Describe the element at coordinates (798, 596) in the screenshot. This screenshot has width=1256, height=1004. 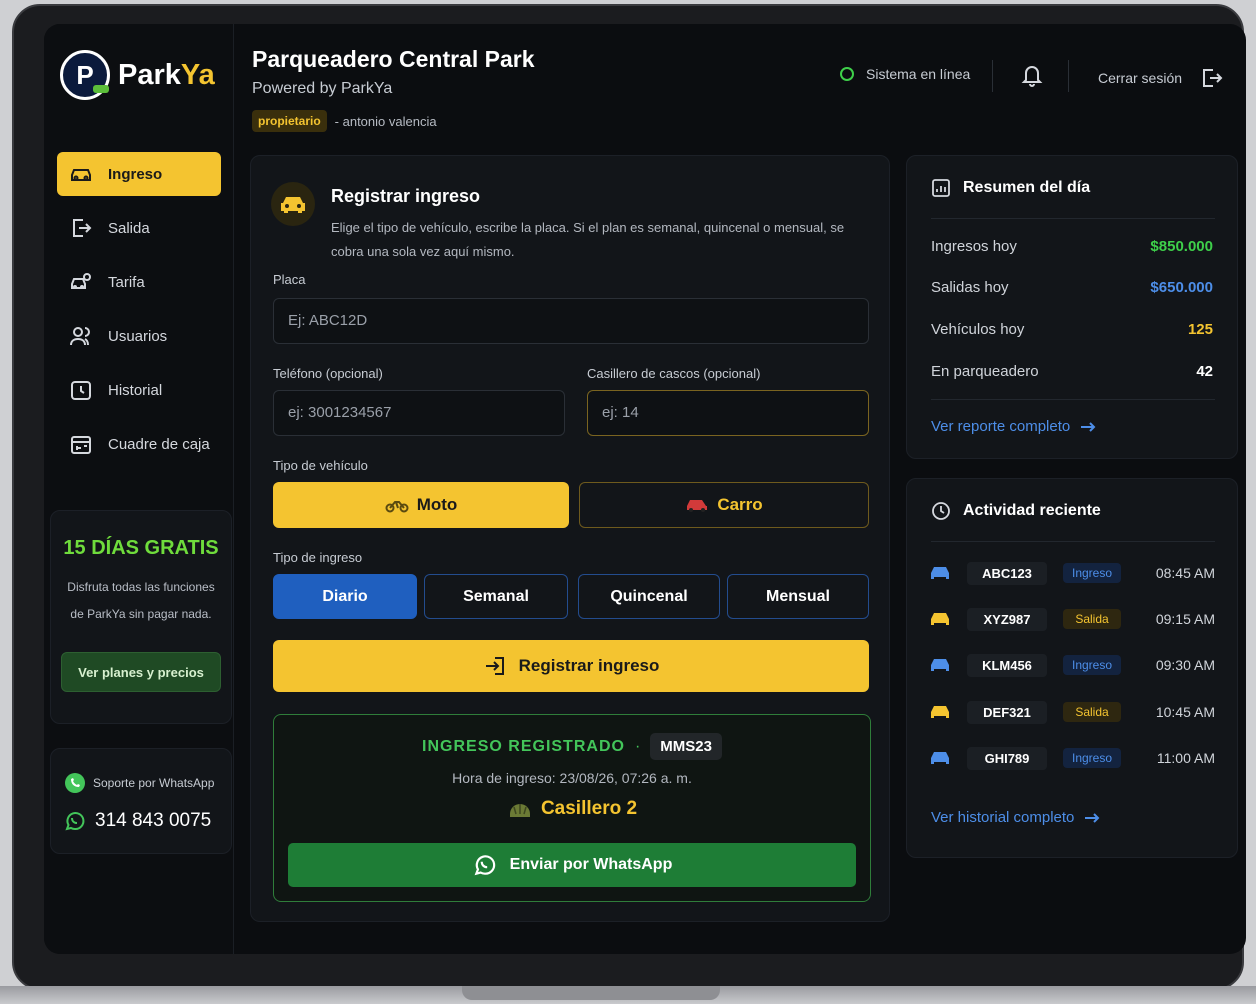
I see `entry-type-mensual: Mensual` at that location.